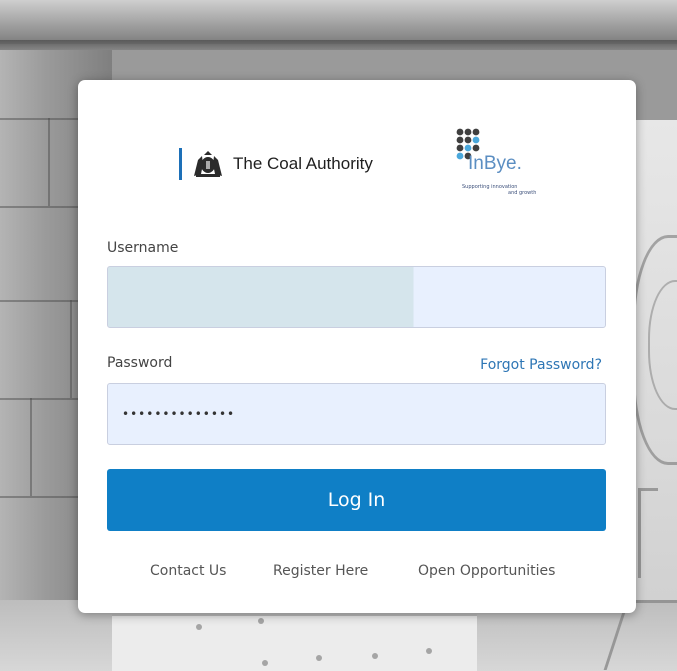  I want to click on inbye-name: InBye., so click(495, 163).